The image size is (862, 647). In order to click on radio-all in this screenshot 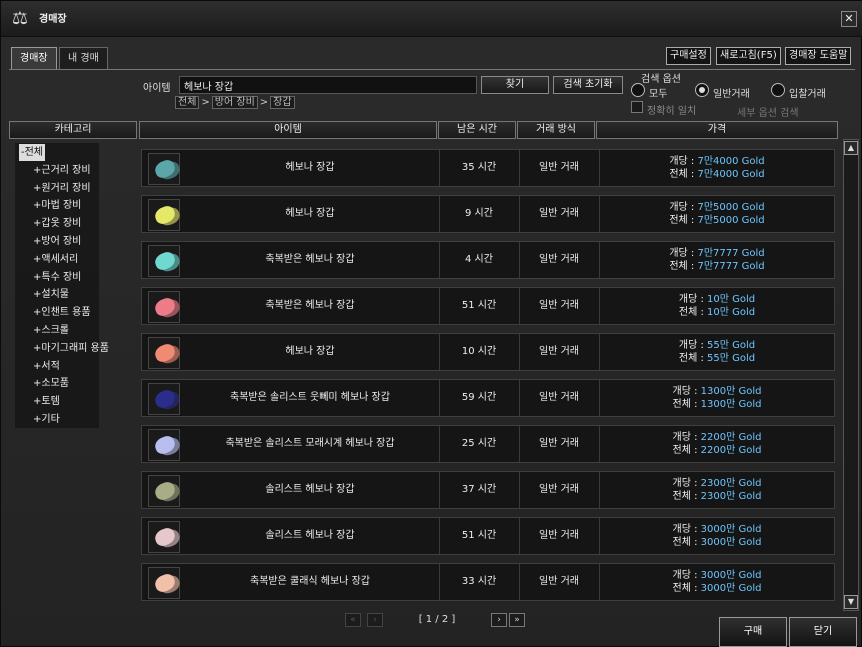, I will do `click(638, 90)`.